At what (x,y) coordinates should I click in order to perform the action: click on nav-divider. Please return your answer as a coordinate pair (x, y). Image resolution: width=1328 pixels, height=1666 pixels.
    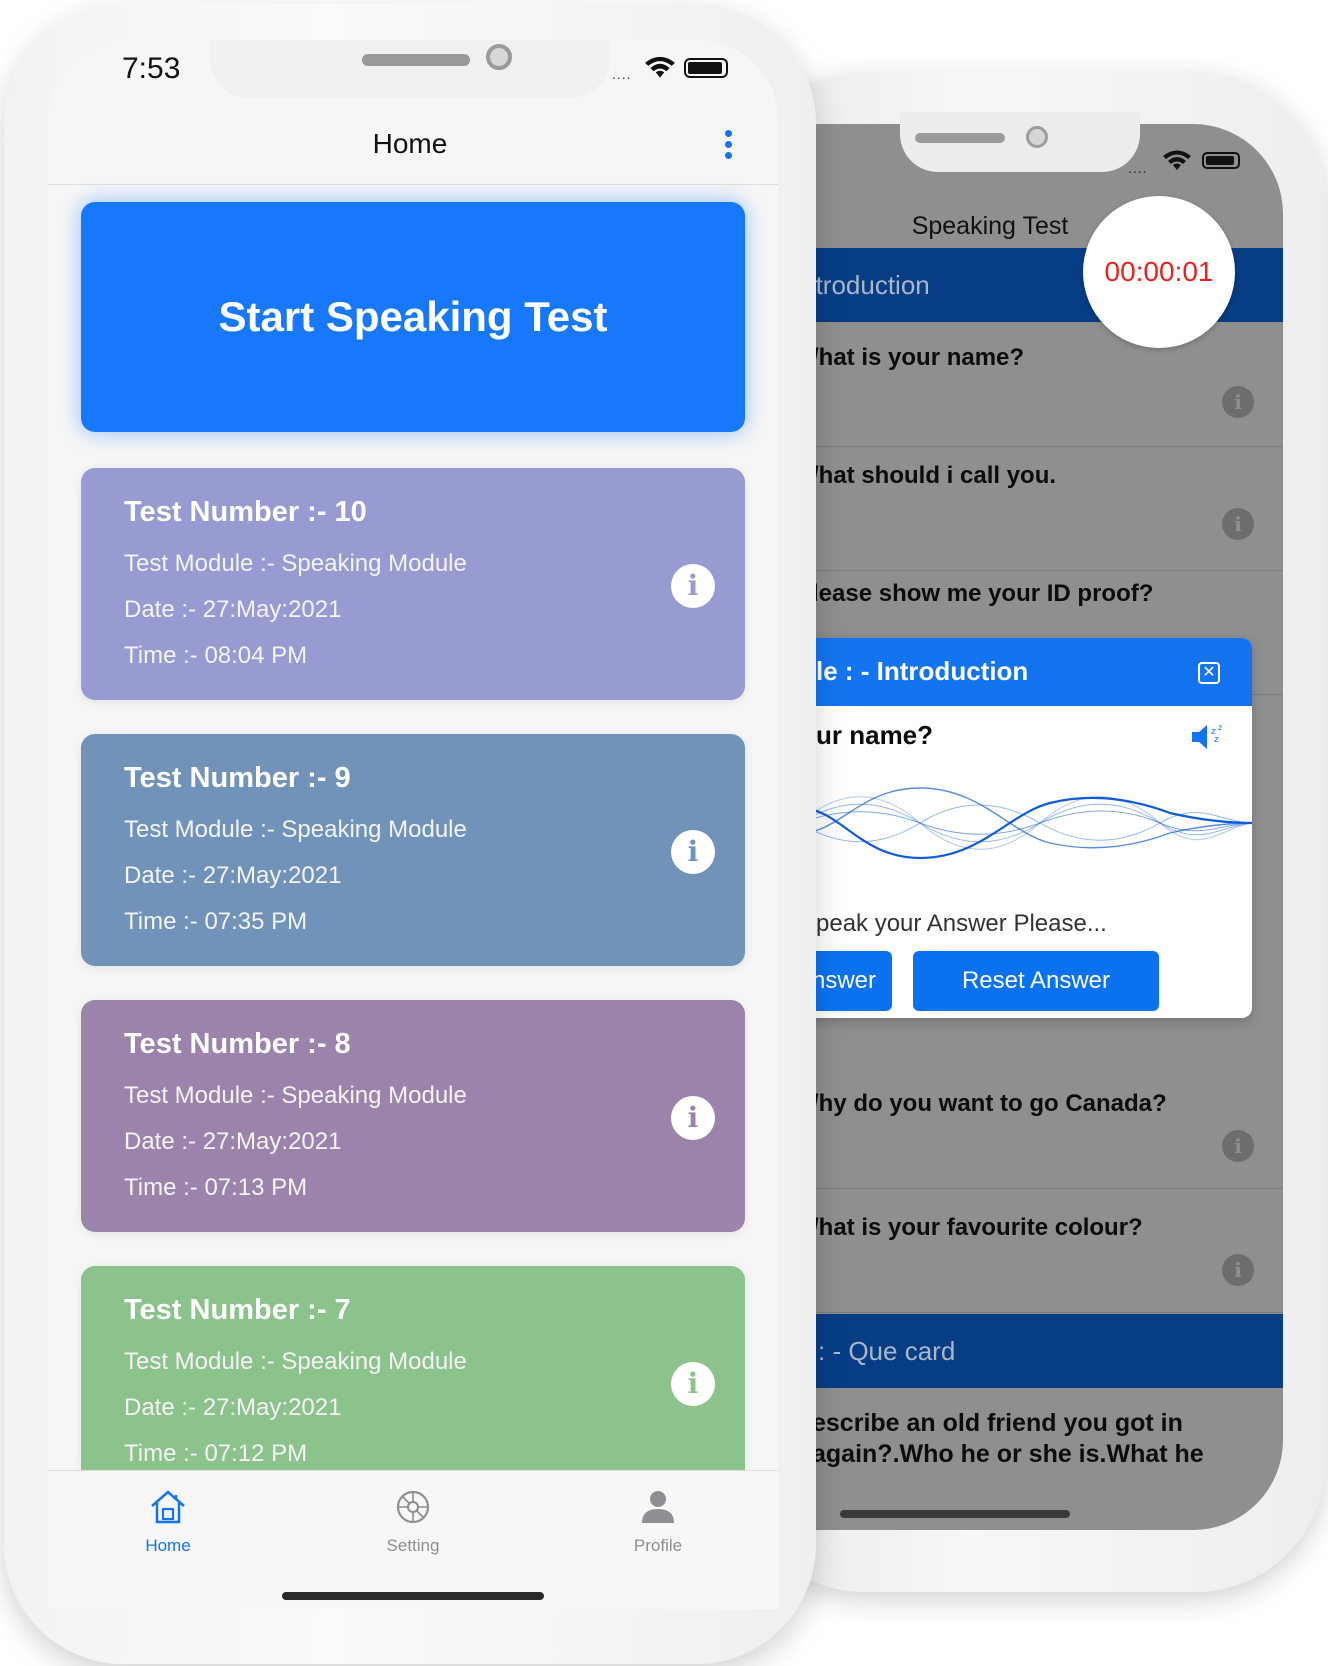
    Looking at the image, I should click on (413, 184).